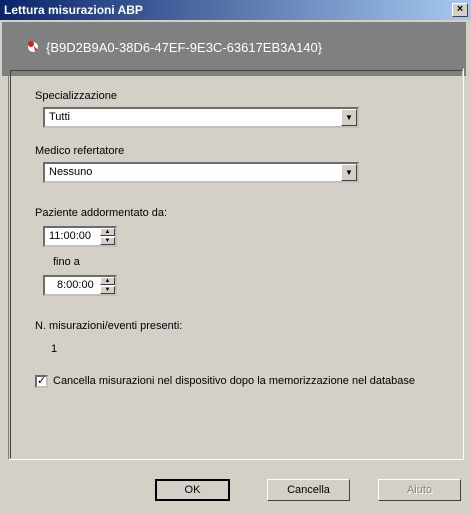 This screenshot has height=514, width=471. Describe the element at coordinates (76, 96) in the screenshot. I see `specializzazione-label: Specializzazione` at that location.